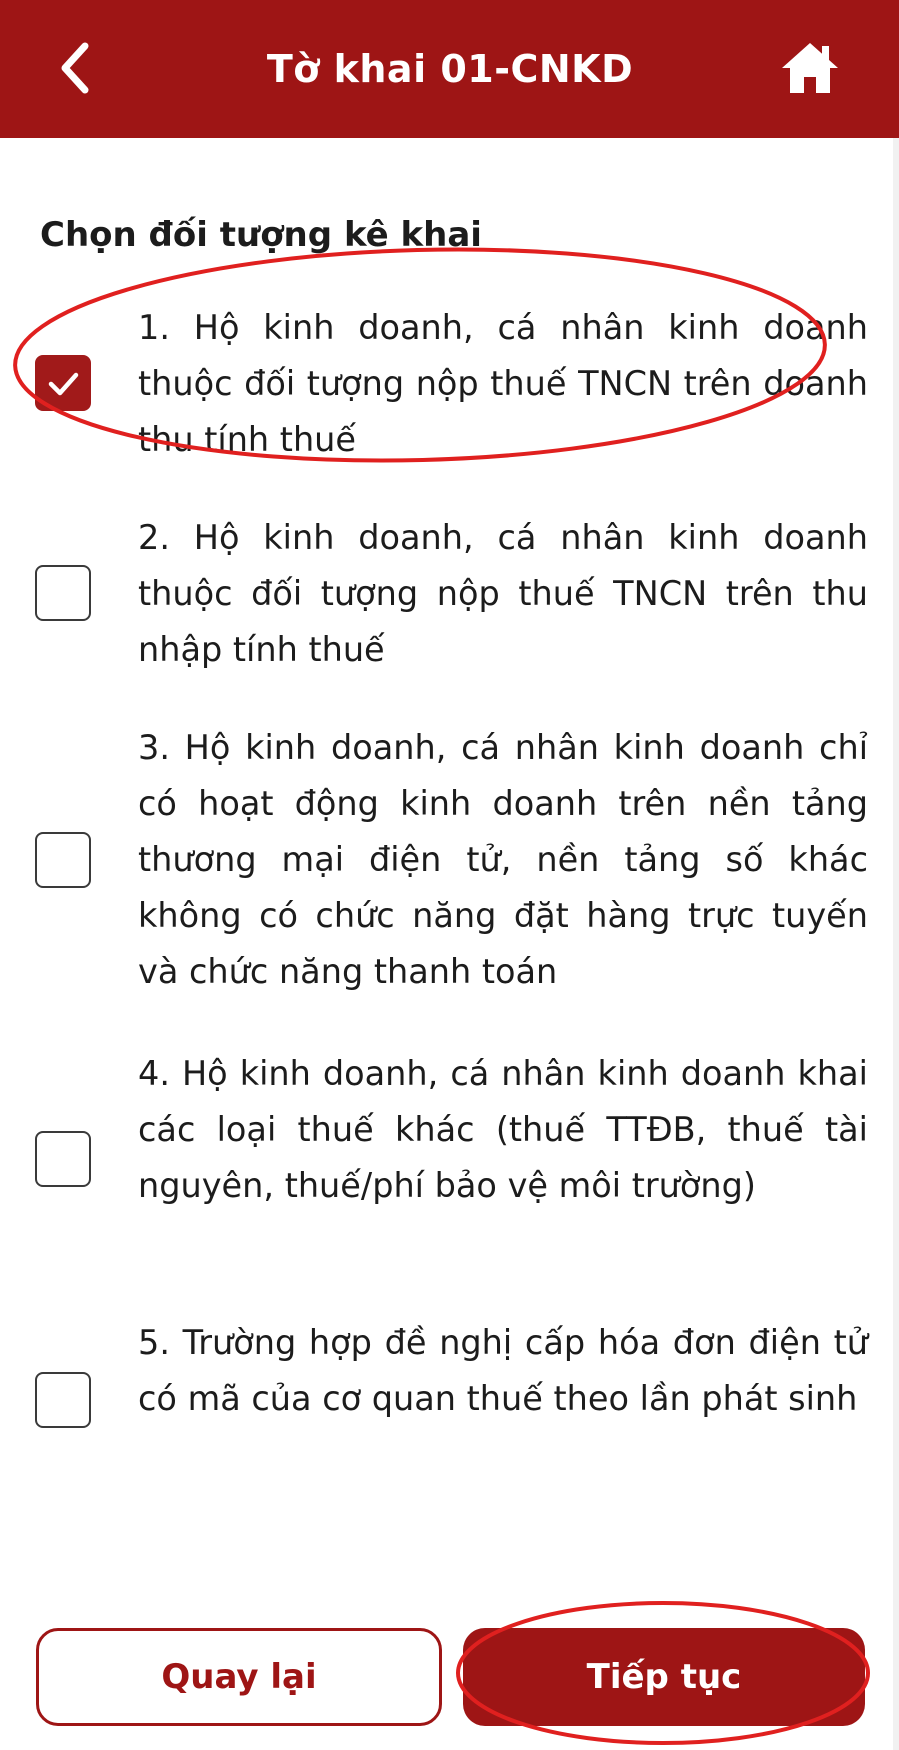 The width and height of the screenshot is (899, 1750). What do you see at coordinates (664, 1677) in the screenshot?
I see `continue-button: Tiếp tục` at bounding box center [664, 1677].